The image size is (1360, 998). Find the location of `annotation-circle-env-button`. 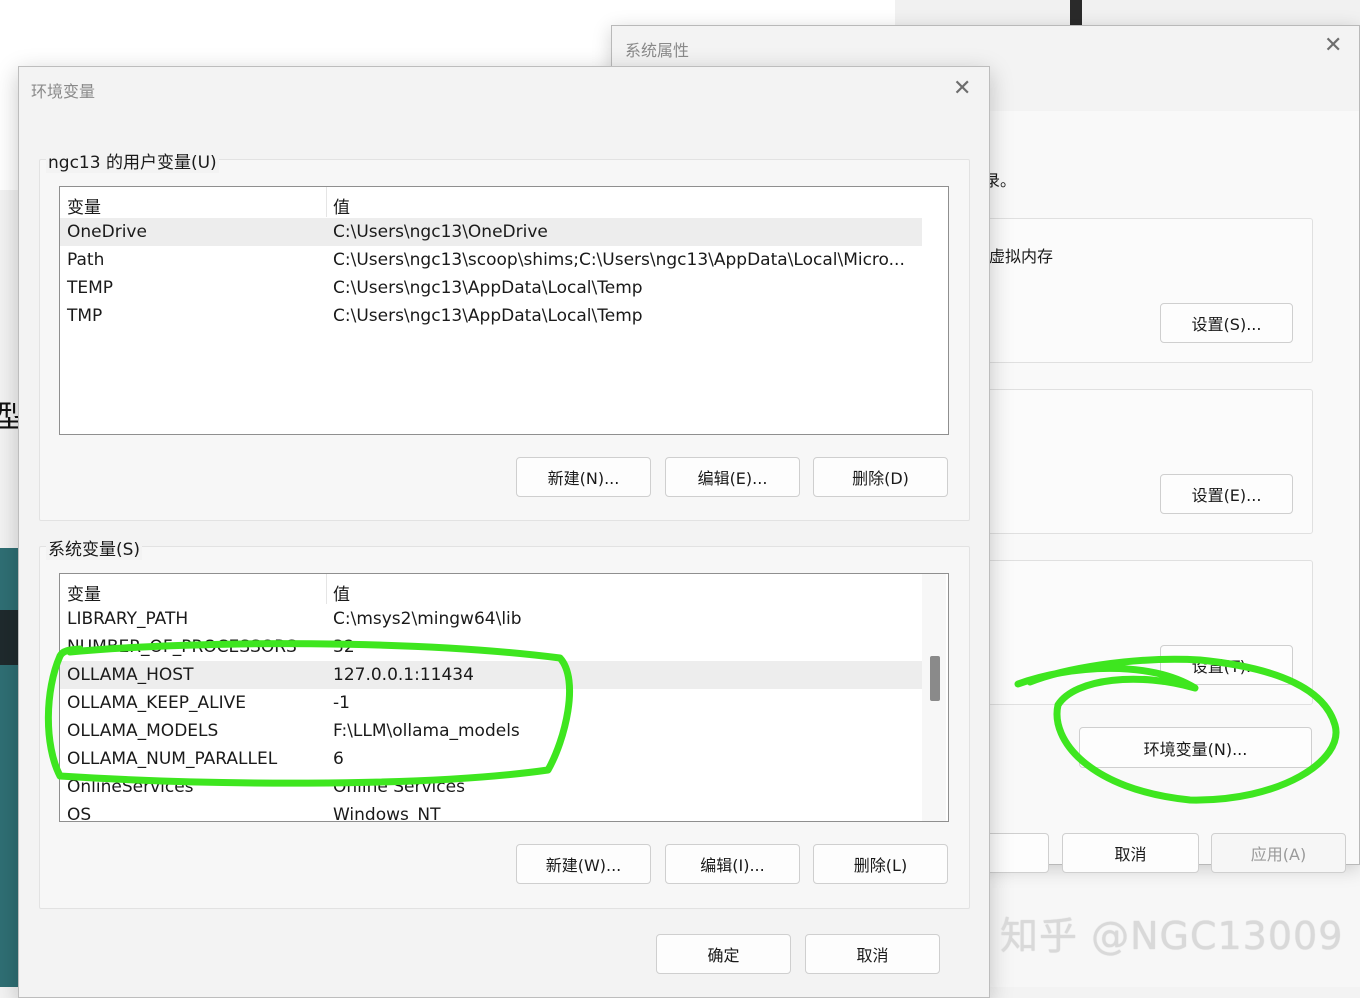

annotation-circle-env-button is located at coordinates (1177, 729).